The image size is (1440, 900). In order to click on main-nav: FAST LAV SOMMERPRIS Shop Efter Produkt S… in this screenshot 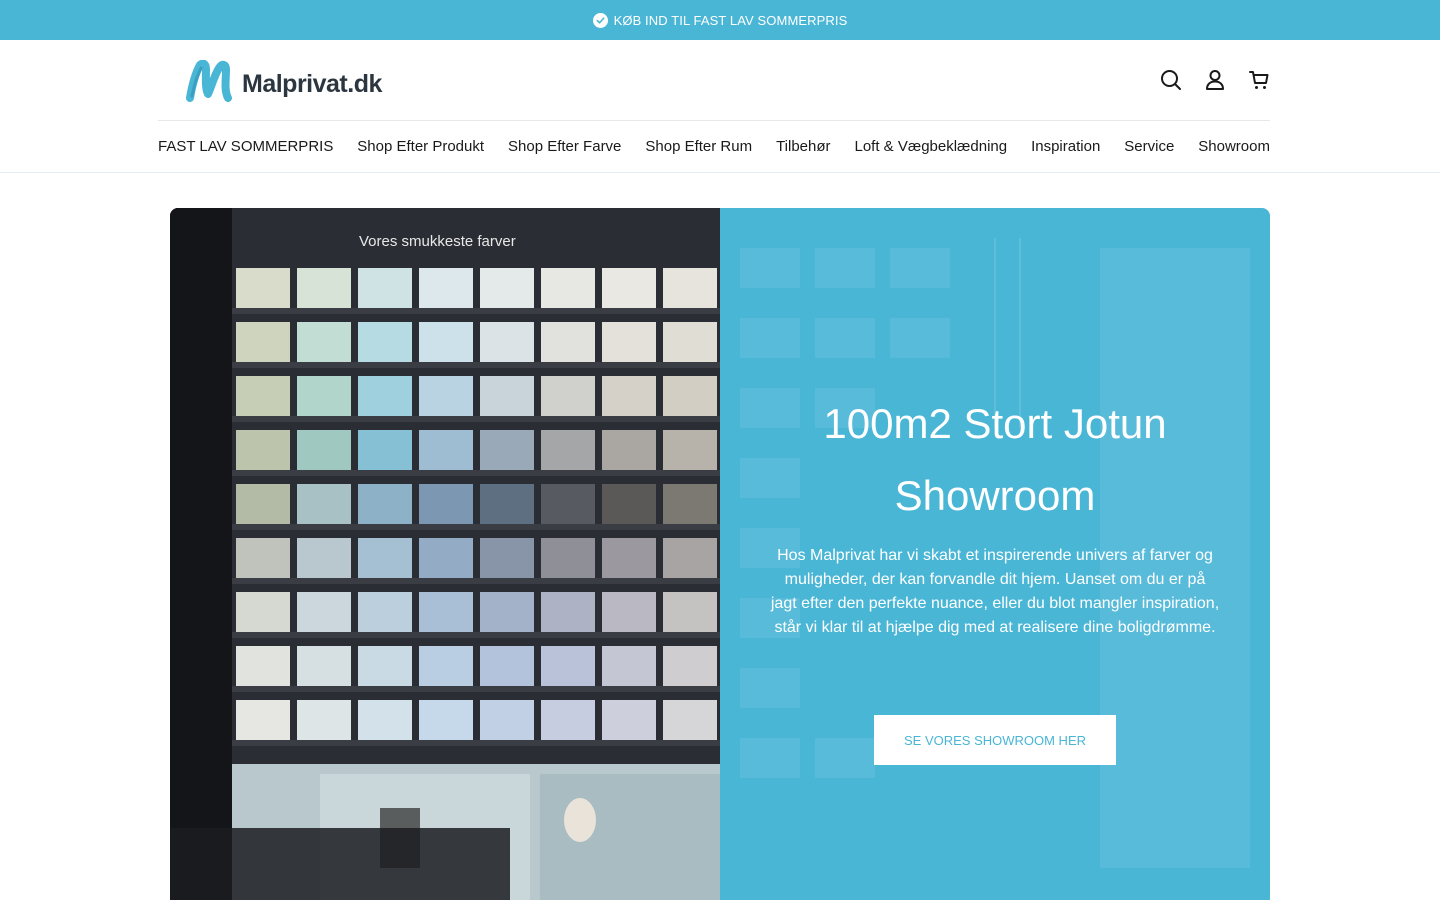, I will do `click(714, 146)`.